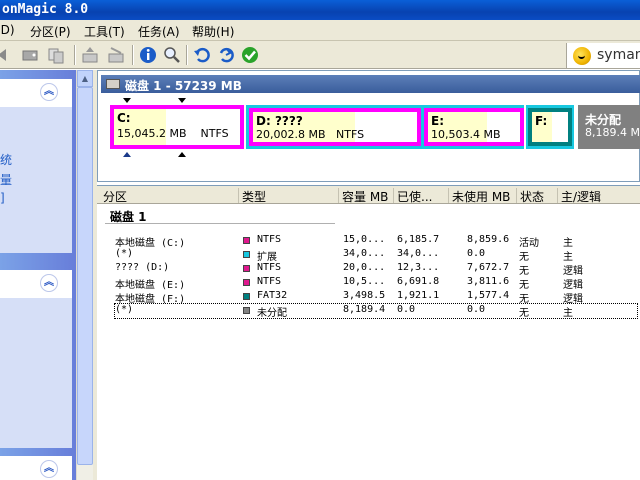  I want to click on row-capacity: 8,189.4, so click(364, 309).